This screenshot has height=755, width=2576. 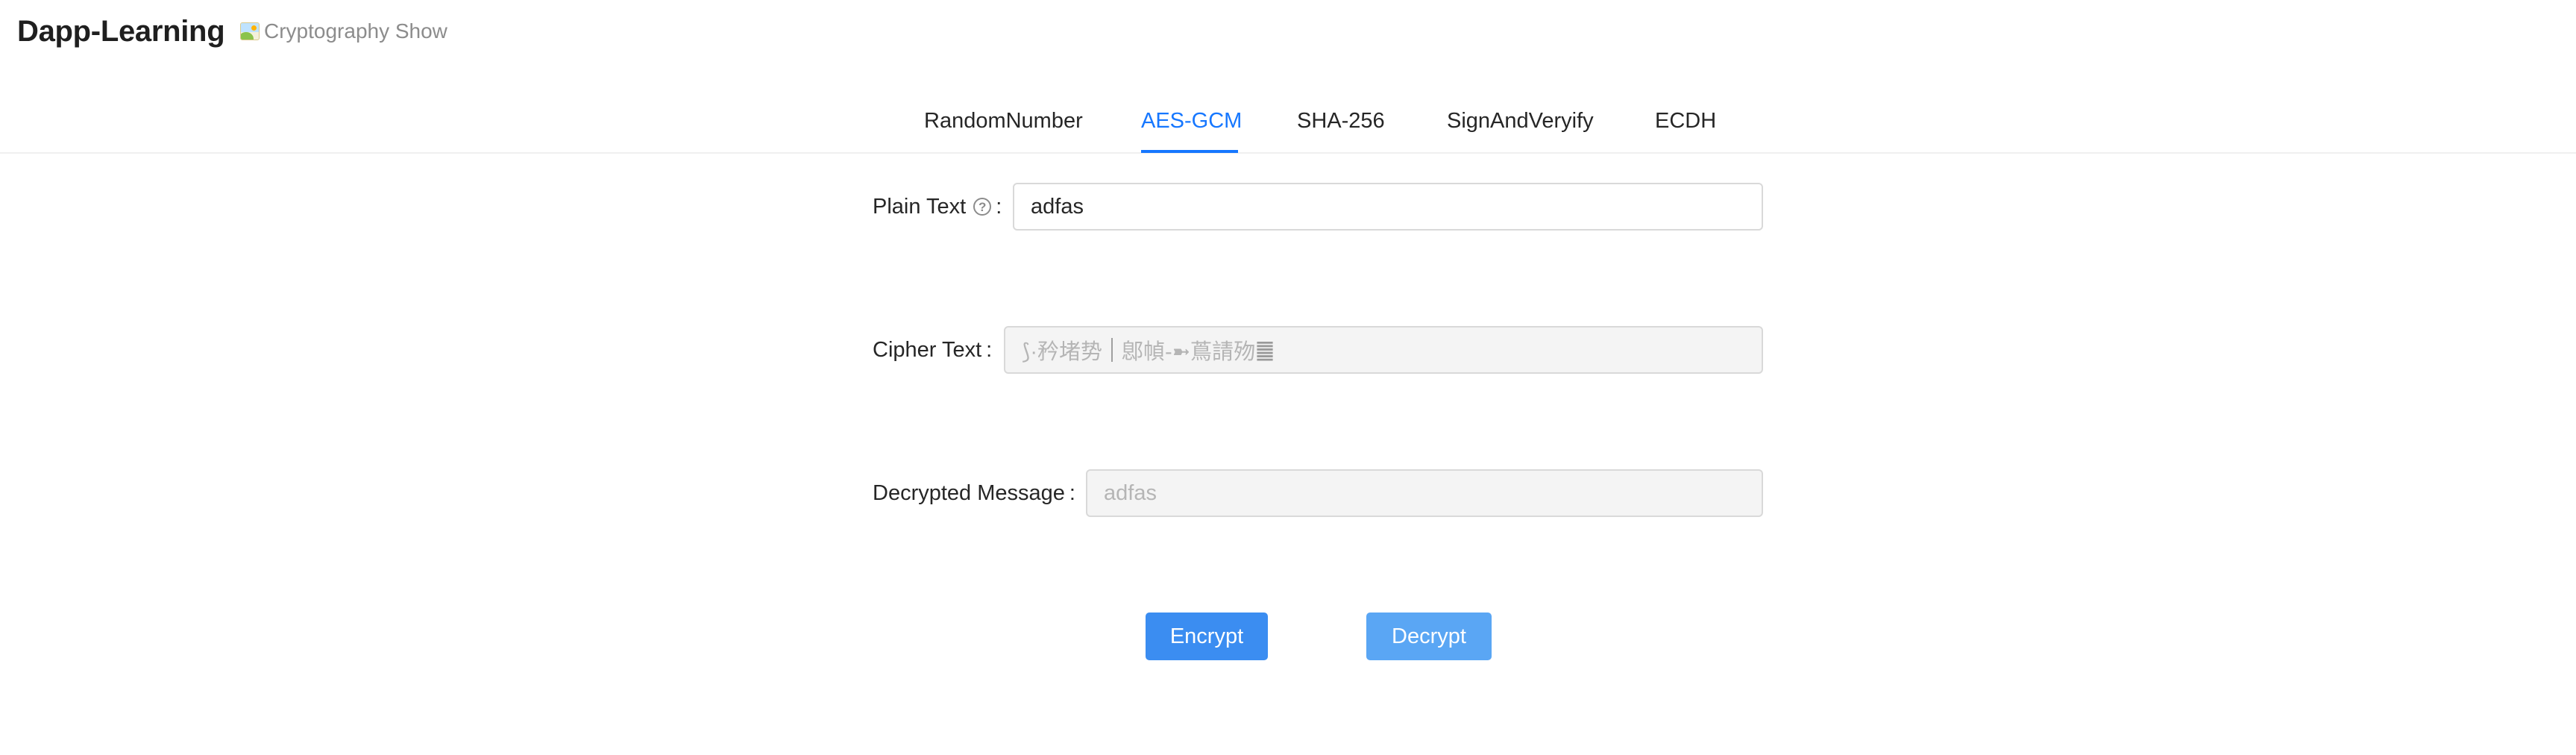 I want to click on active-tab-indicator, so click(x=1189, y=151).